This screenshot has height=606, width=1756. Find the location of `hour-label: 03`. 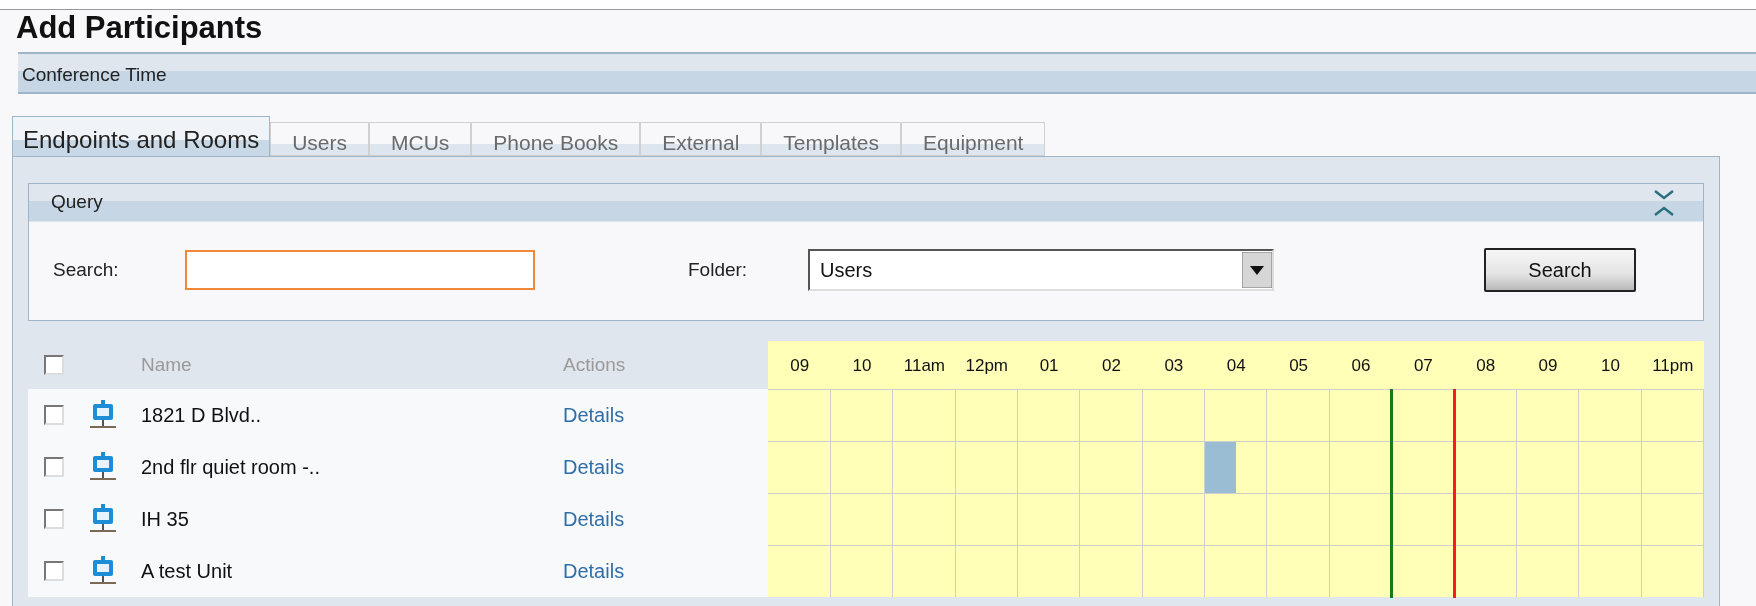

hour-label: 03 is located at coordinates (1174, 366).